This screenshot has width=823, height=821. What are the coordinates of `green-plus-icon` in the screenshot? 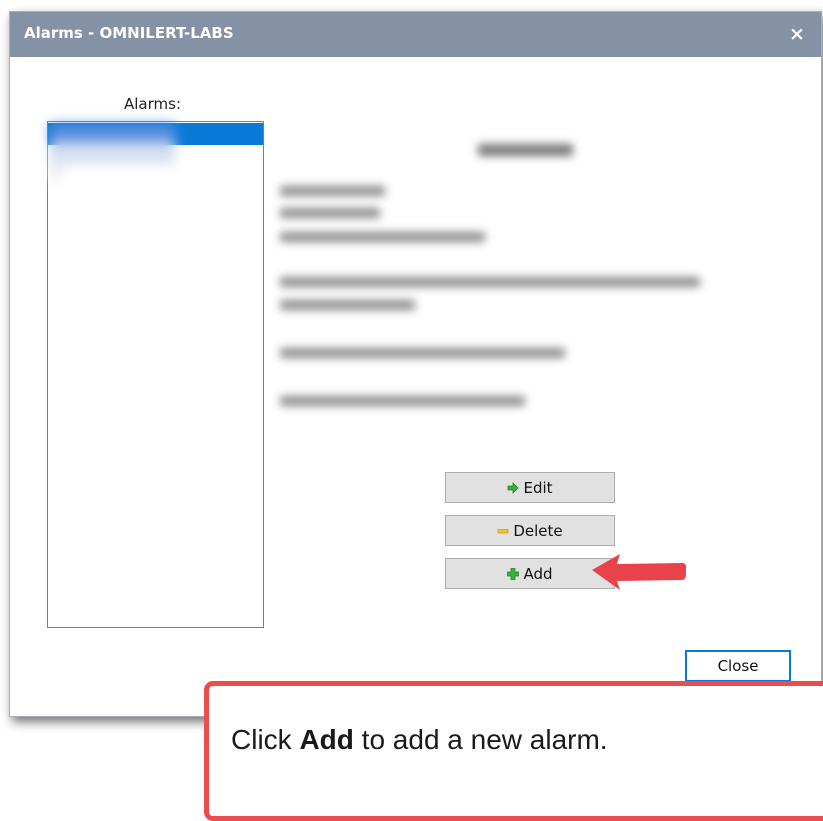 It's located at (513, 573).